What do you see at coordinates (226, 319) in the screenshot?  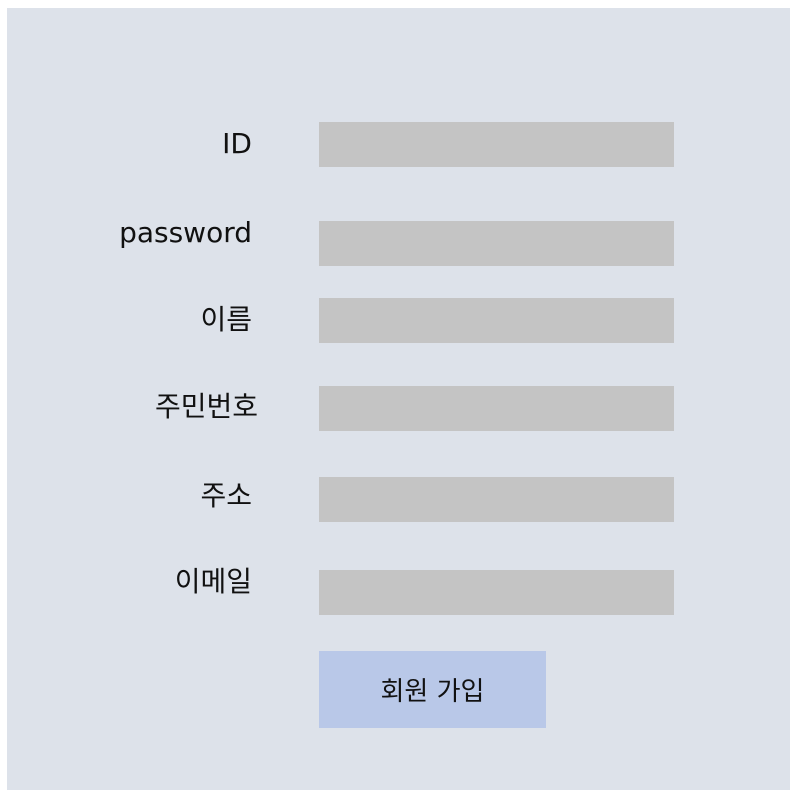 I see `name-label: 이름` at bounding box center [226, 319].